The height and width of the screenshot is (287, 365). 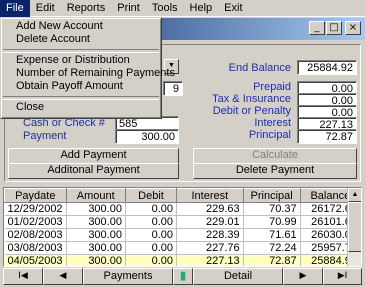 I want to click on column-header-debit: Debit, so click(x=151, y=195).